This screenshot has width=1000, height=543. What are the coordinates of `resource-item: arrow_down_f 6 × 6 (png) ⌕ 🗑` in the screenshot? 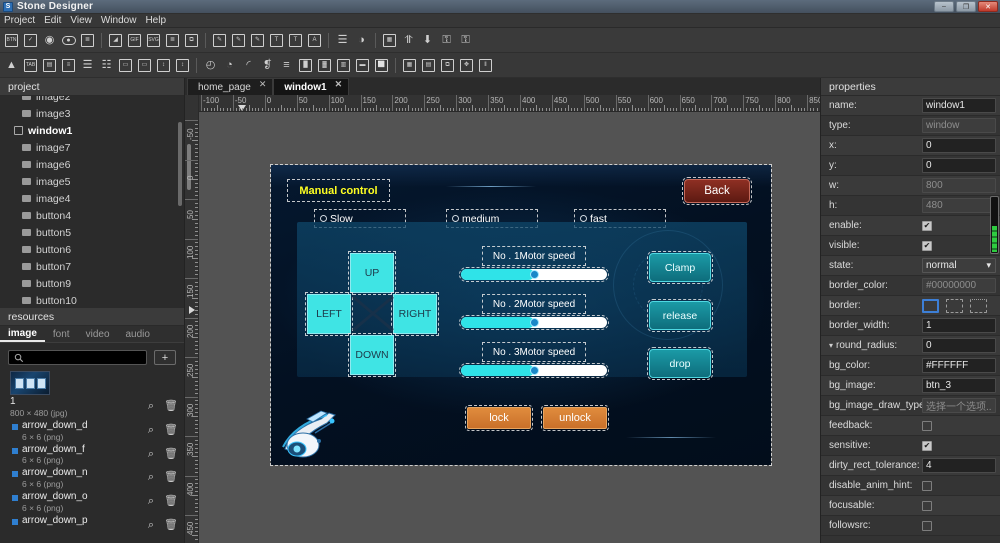 It's located at (92, 455).